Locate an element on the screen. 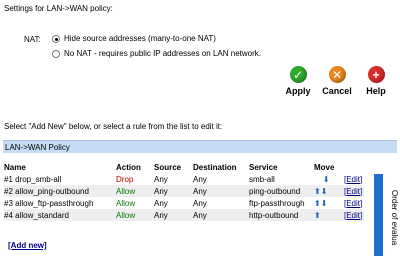 This screenshot has width=400, height=257. cancel-button: ✕ Cancel is located at coordinates (337, 81).